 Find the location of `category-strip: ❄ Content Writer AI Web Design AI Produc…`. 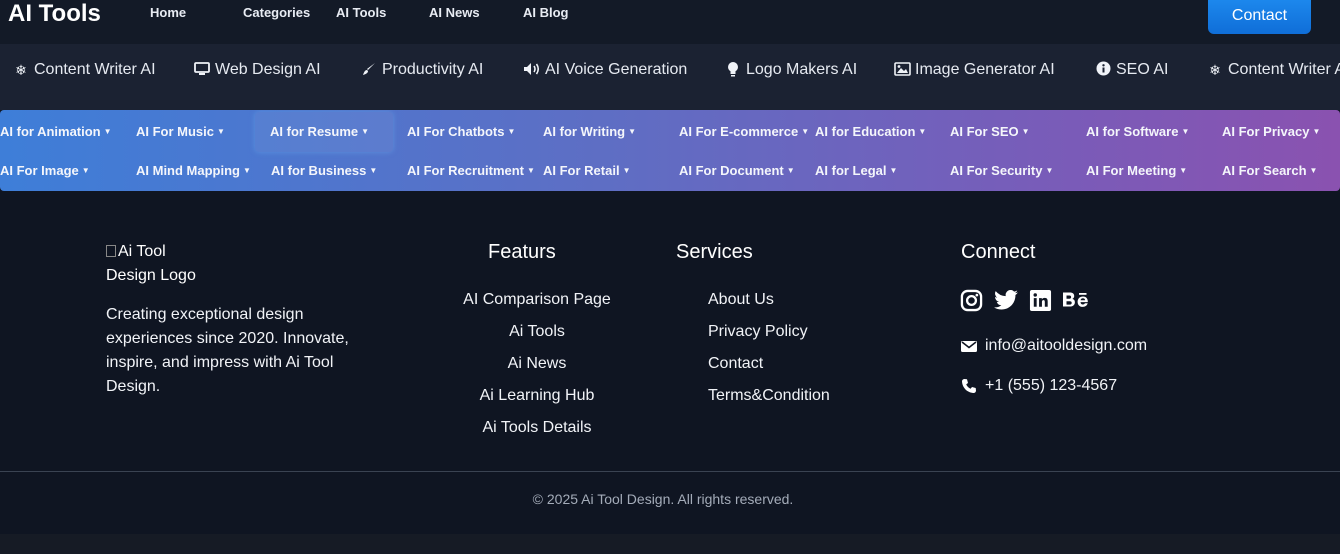

category-strip: ❄ Content Writer AI Web Design AI Produc… is located at coordinates (670, 77).